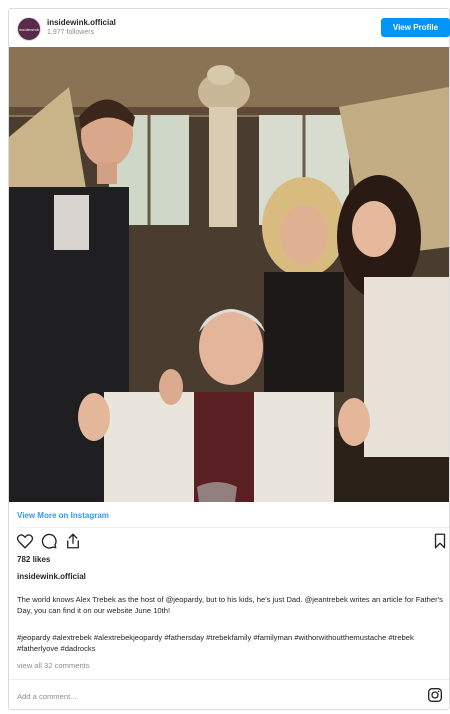 The width and height of the screenshot is (450, 714). What do you see at coordinates (207, 696) in the screenshot?
I see `comment-input` at bounding box center [207, 696].